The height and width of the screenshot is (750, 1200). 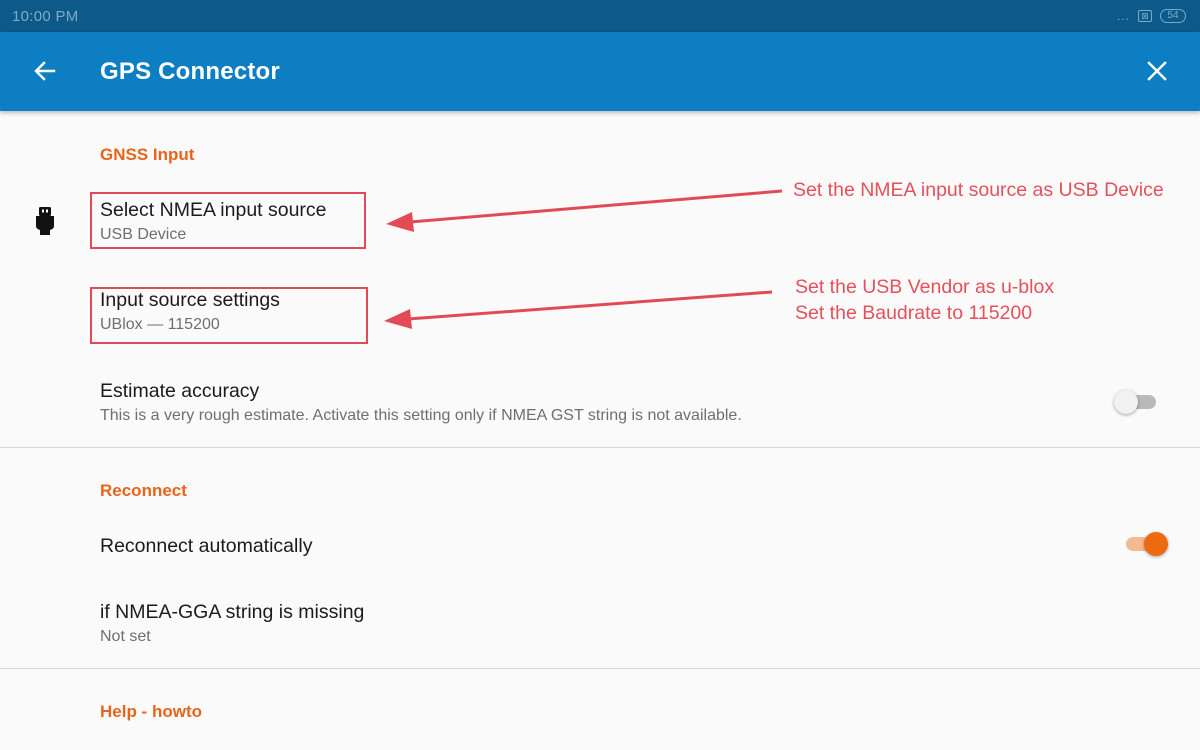 I want to click on close-icon, so click(x=1157, y=71).